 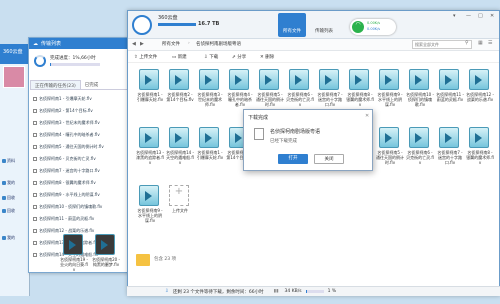 I want to click on percent-text: 1 %, so click(x=332, y=291).